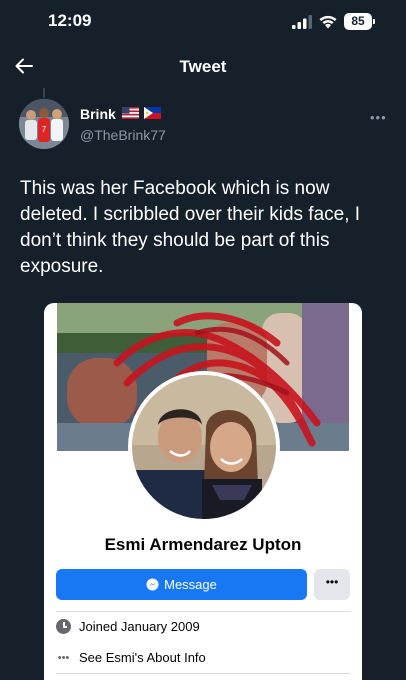 The image size is (406, 680). Describe the element at coordinates (152, 113) in the screenshot. I see `philippines-flag-icon` at that location.